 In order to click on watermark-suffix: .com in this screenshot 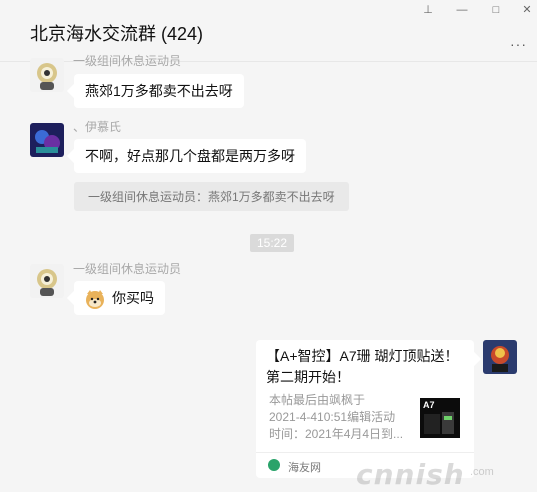, I will do `click(482, 472)`.